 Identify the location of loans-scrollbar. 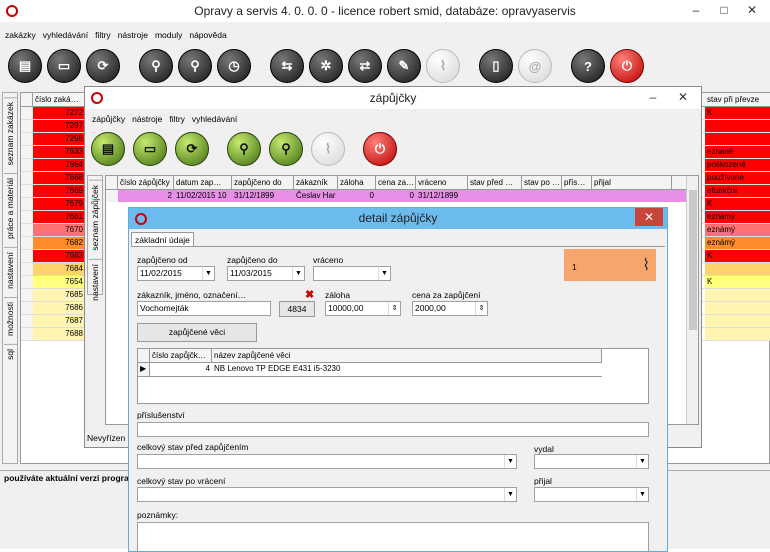
(692, 300).